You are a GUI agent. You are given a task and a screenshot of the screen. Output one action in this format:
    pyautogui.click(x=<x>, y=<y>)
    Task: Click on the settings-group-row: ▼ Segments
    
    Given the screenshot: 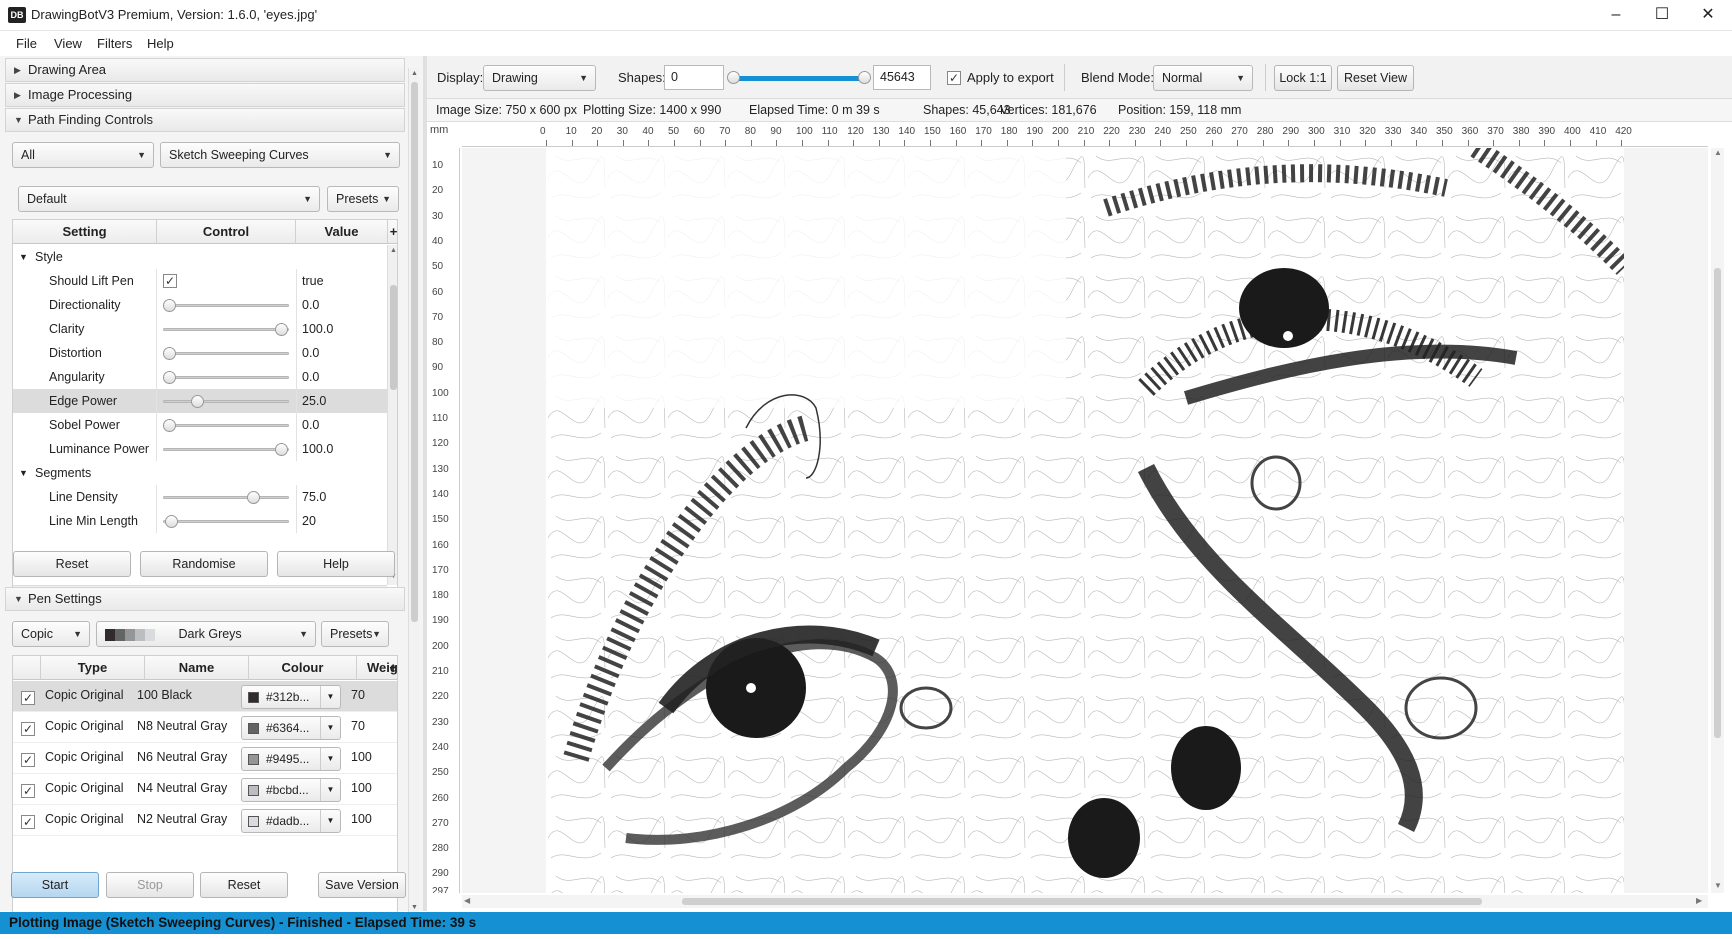 What is the action you would take?
    pyautogui.click(x=200, y=473)
    